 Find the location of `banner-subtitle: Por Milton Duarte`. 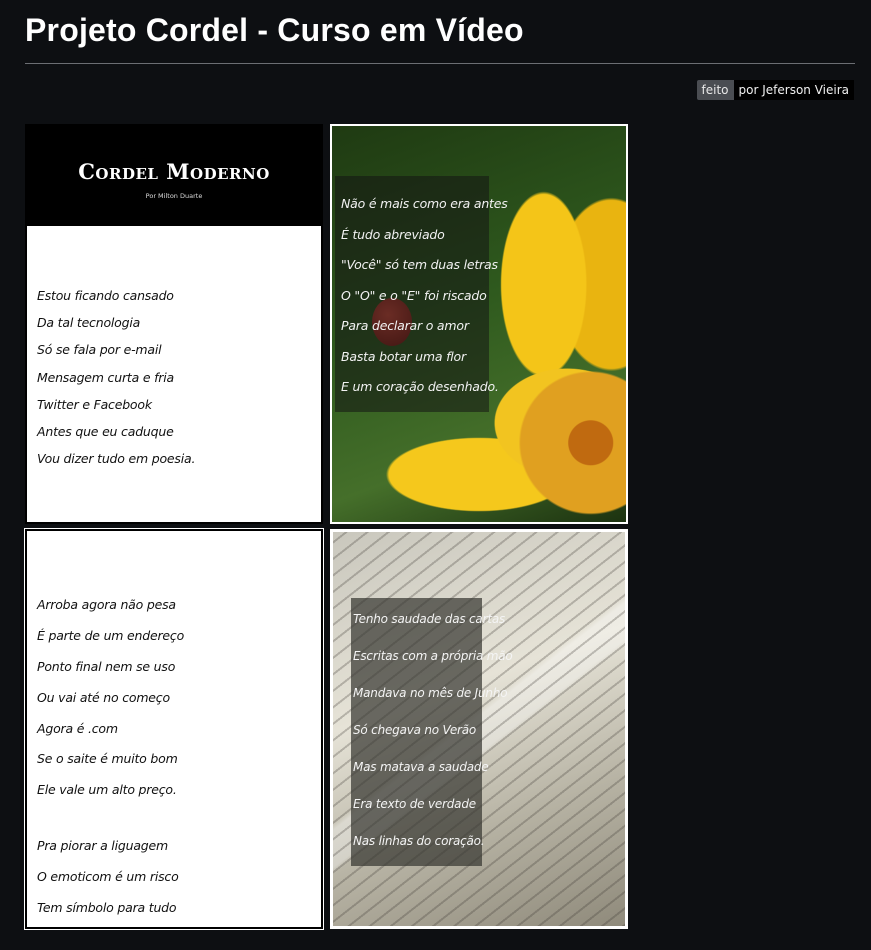

banner-subtitle: Por Milton Duarte is located at coordinates (174, 196).